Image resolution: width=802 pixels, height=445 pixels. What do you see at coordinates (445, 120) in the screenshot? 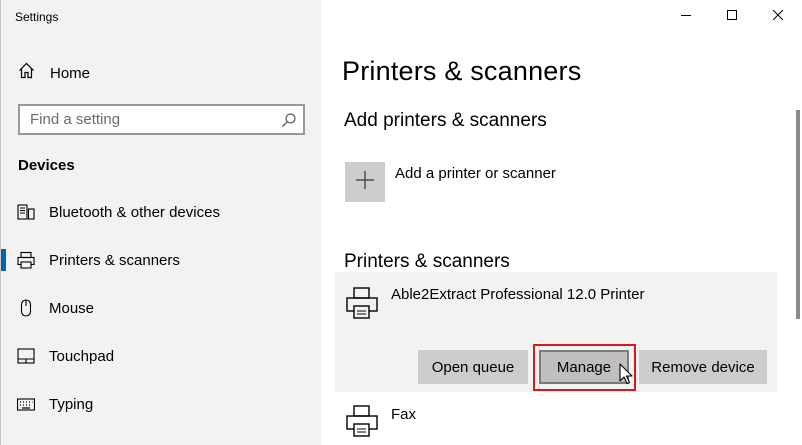
I see `add-section-title: Add printers & scanners` at bounding box center [445, 120].